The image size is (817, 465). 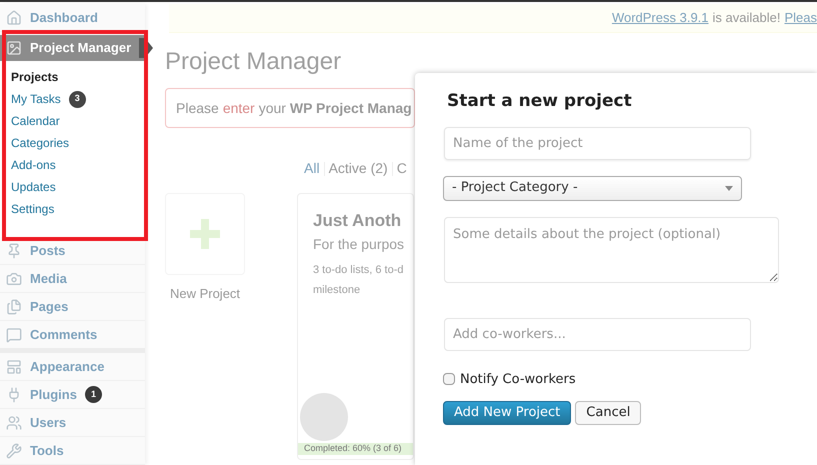 I want to click on category-select: - Project Category -, so click(x=592, y=188).